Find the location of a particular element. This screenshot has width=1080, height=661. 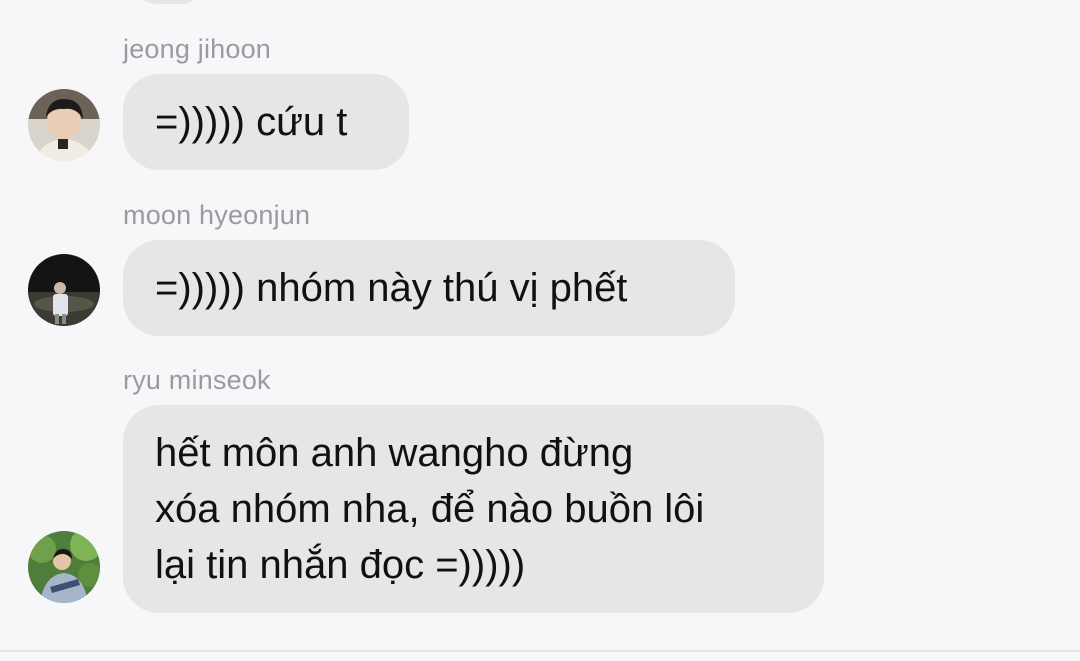

message-text-line: hết môn anh wangho đừng is located at coordinates (394, 453).